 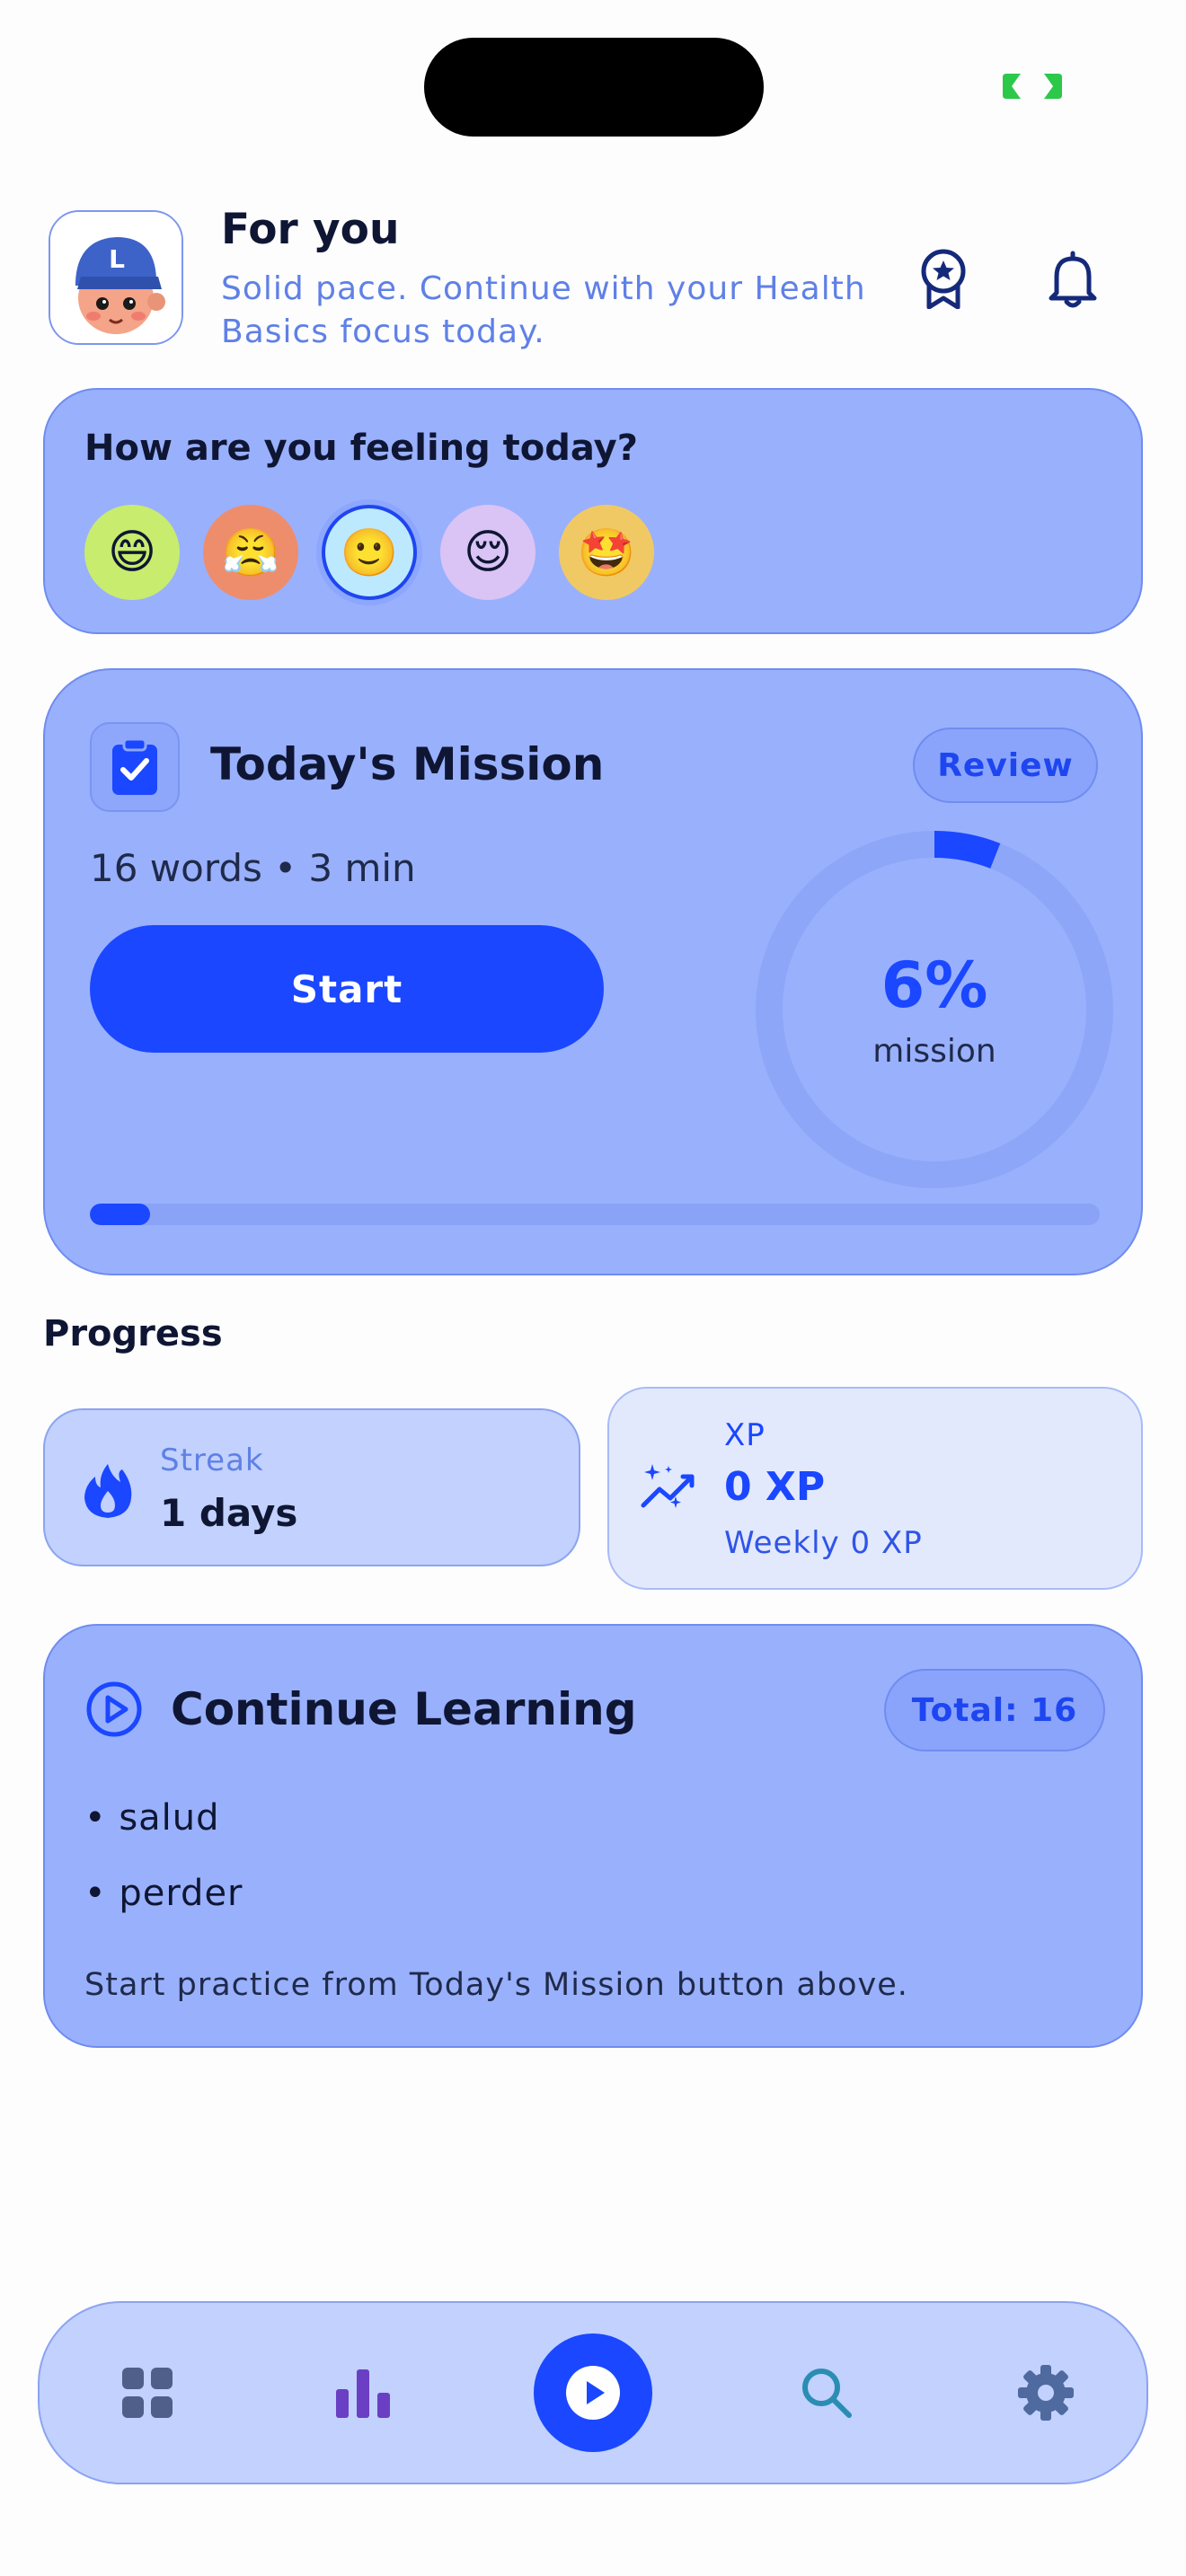 What do you see at coordinates (595, 1214) in the screenshot?
I see `mission-progress-bar` at bounding box center [595, 1214].